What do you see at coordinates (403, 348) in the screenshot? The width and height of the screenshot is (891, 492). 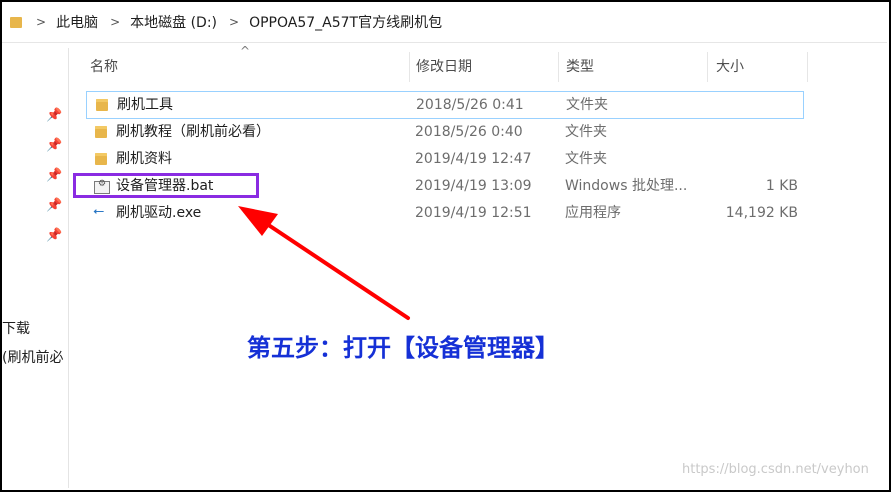 I see `step-annotation: 第五步：打开【设备管理器】` at bounding box center [403, 348].